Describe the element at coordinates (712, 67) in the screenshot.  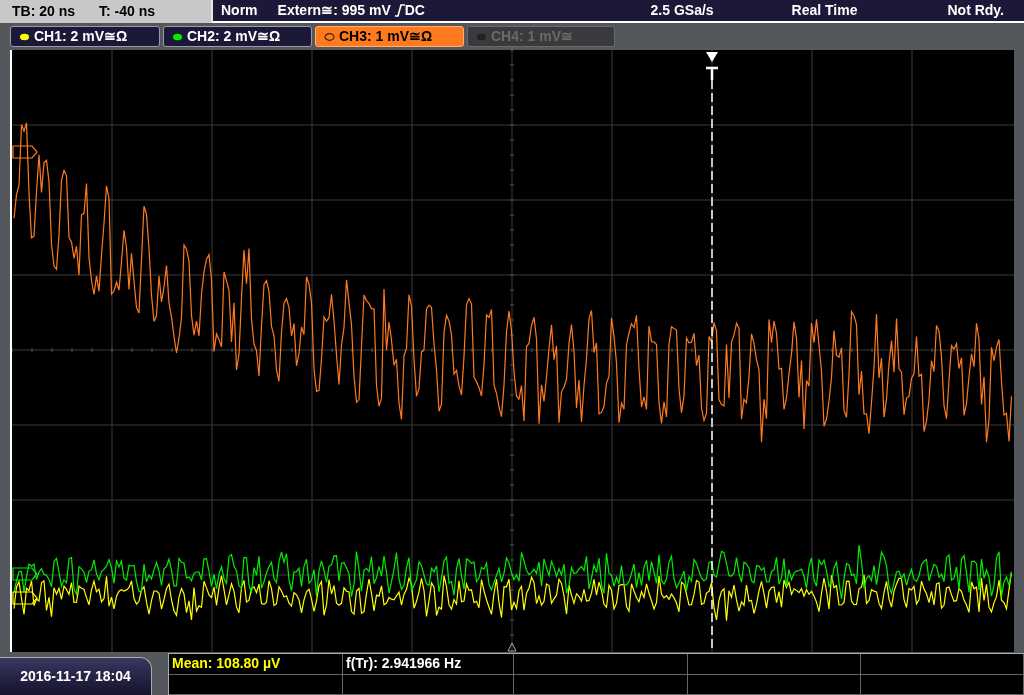
I see `trigger-marker-icon` at that location.